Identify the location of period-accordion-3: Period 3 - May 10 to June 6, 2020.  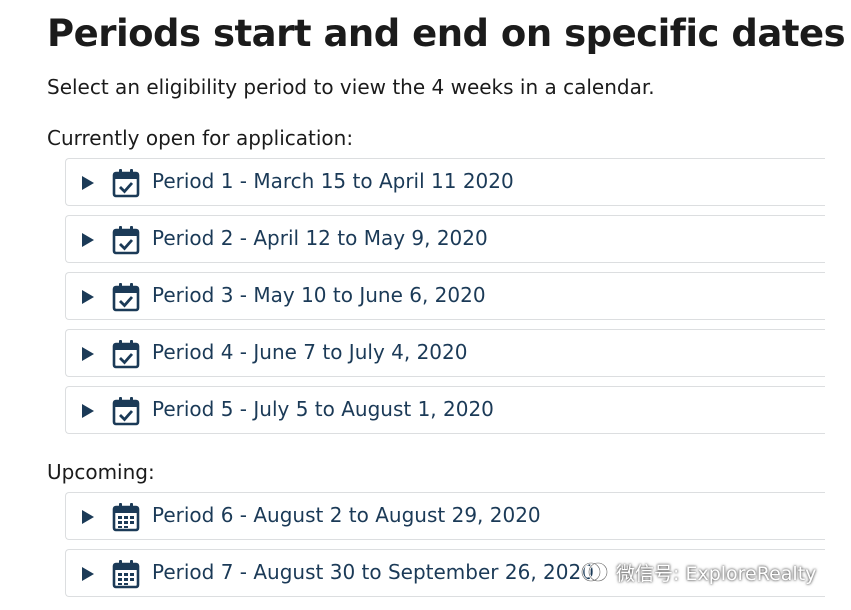
(445, 296).